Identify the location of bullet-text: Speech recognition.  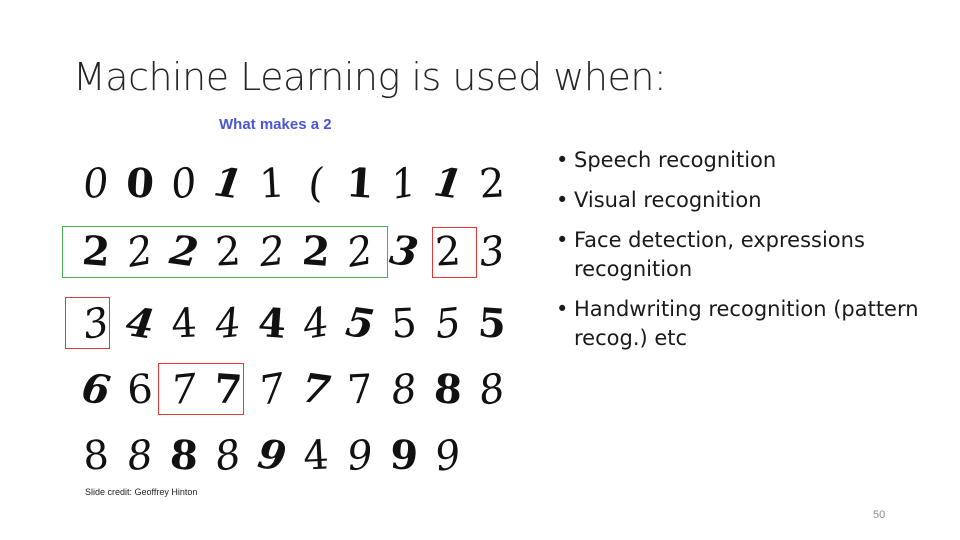
(675, 160).